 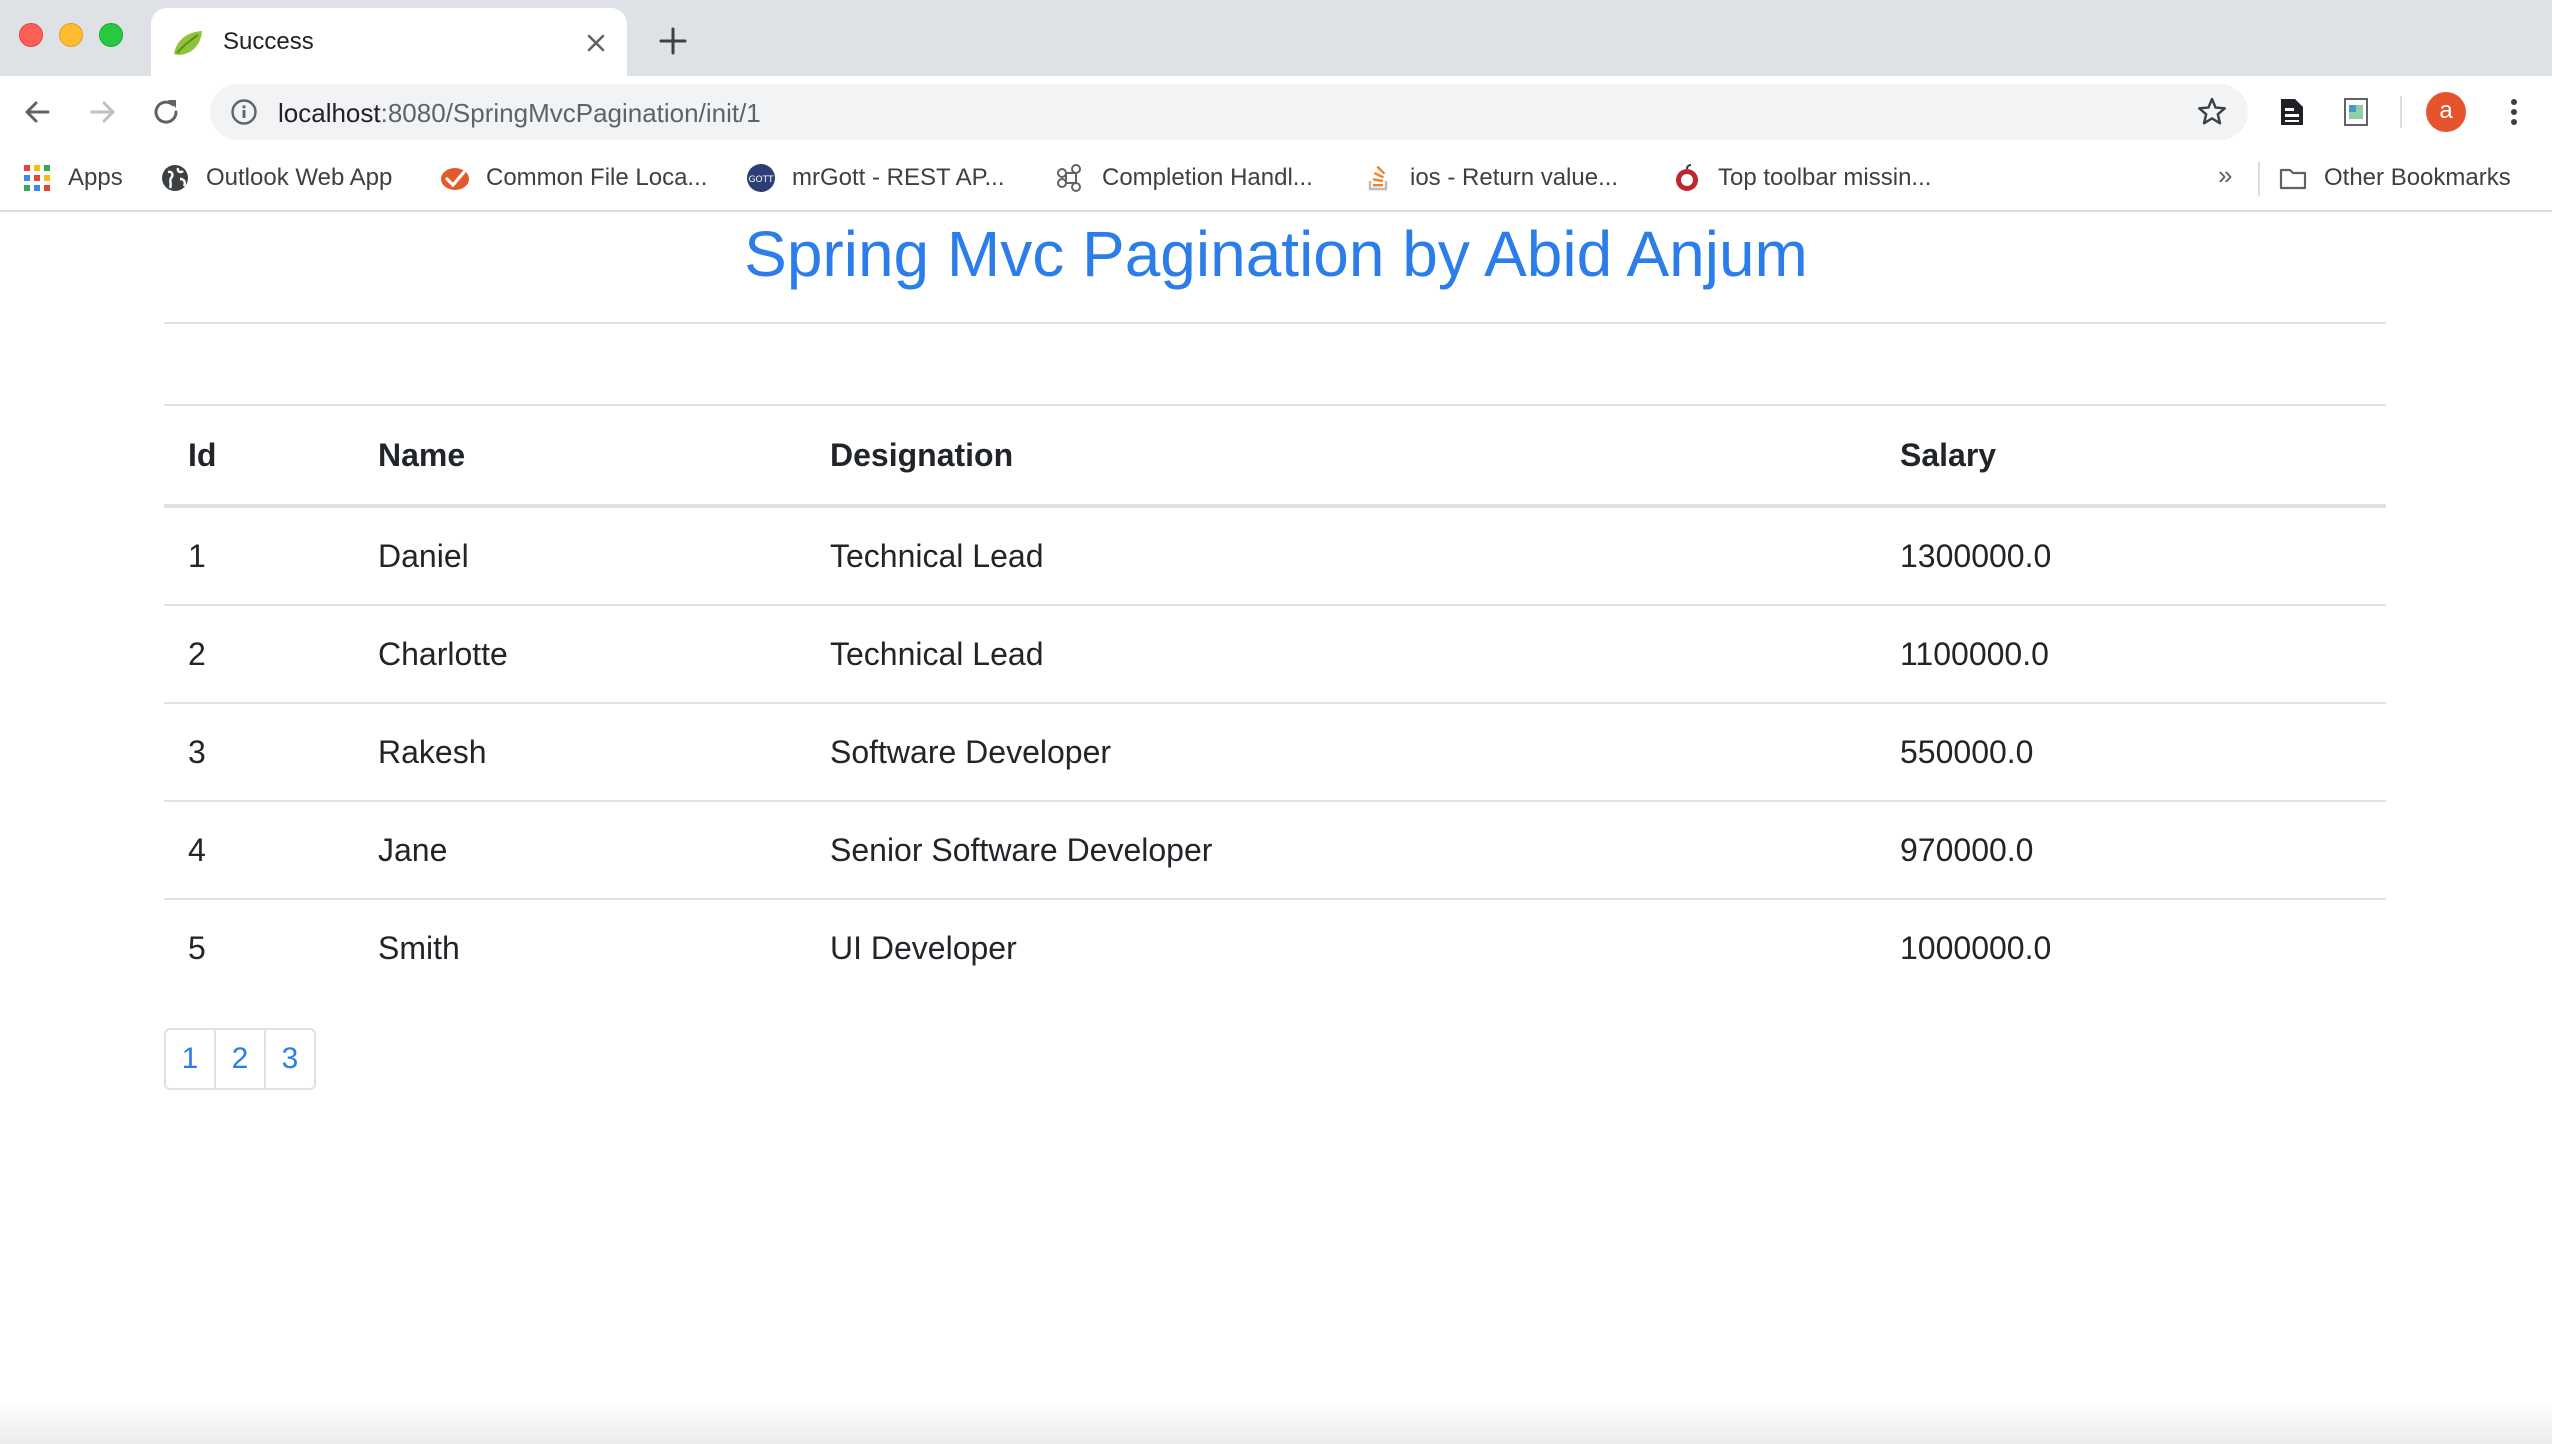 I want to click on tab-title: Success, so click(x=268, y=41).